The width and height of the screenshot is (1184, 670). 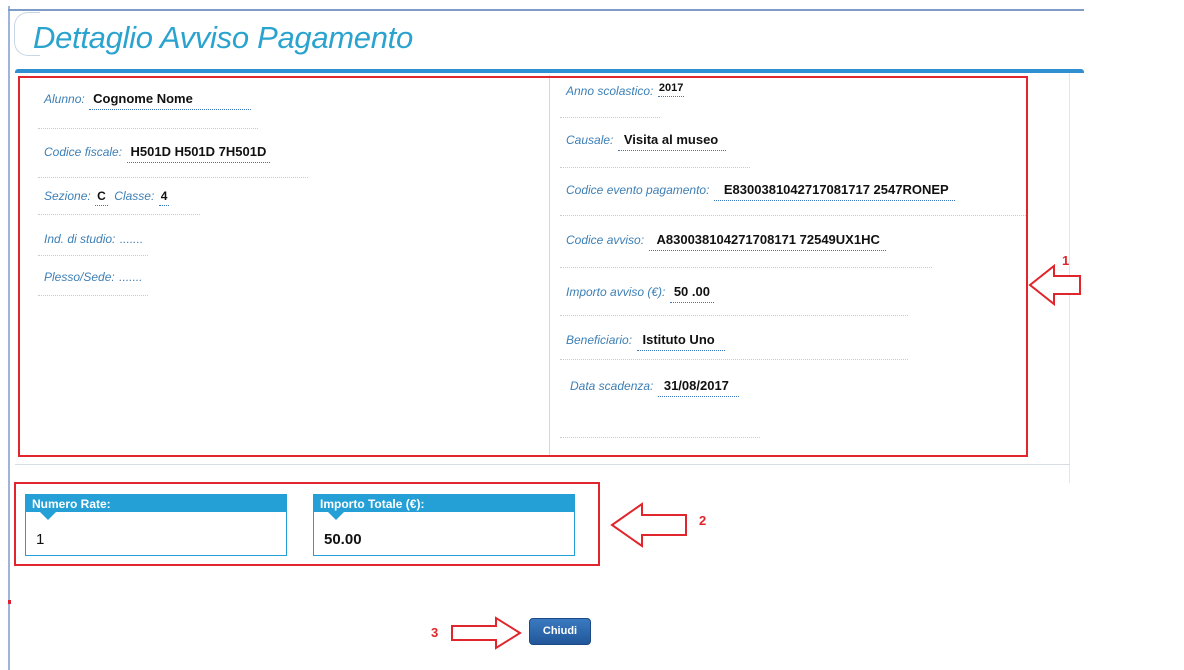 I want to click on panel-header-bar, so click(x=549, y=71).